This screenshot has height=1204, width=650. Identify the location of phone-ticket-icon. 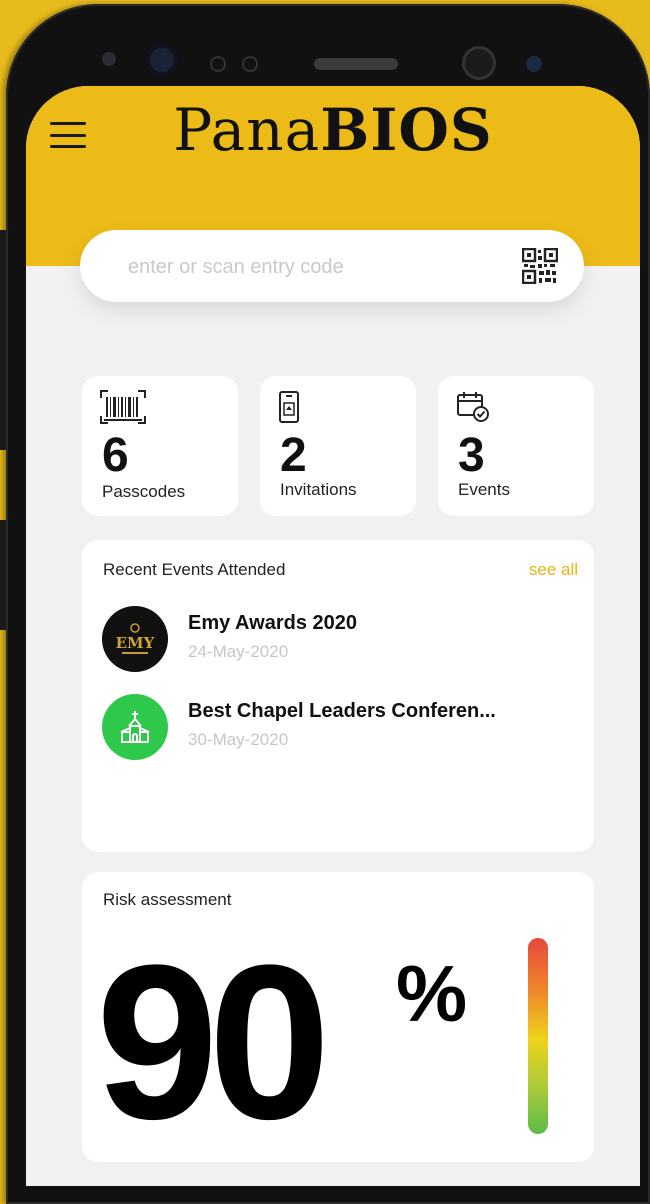
(290, 409).